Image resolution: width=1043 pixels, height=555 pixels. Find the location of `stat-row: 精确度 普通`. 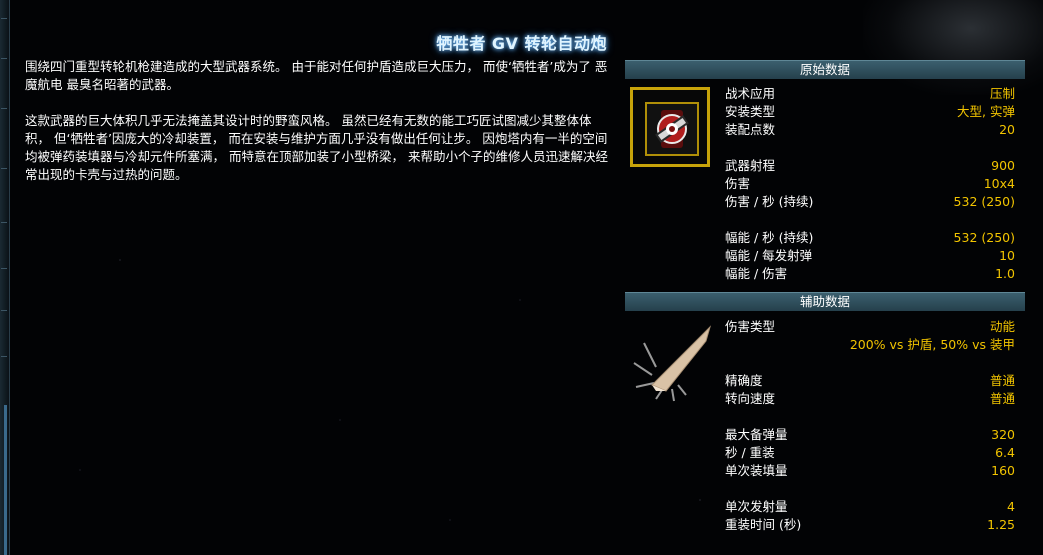

stat-row: 精确度 普通 is located at coordinates (870, 381).